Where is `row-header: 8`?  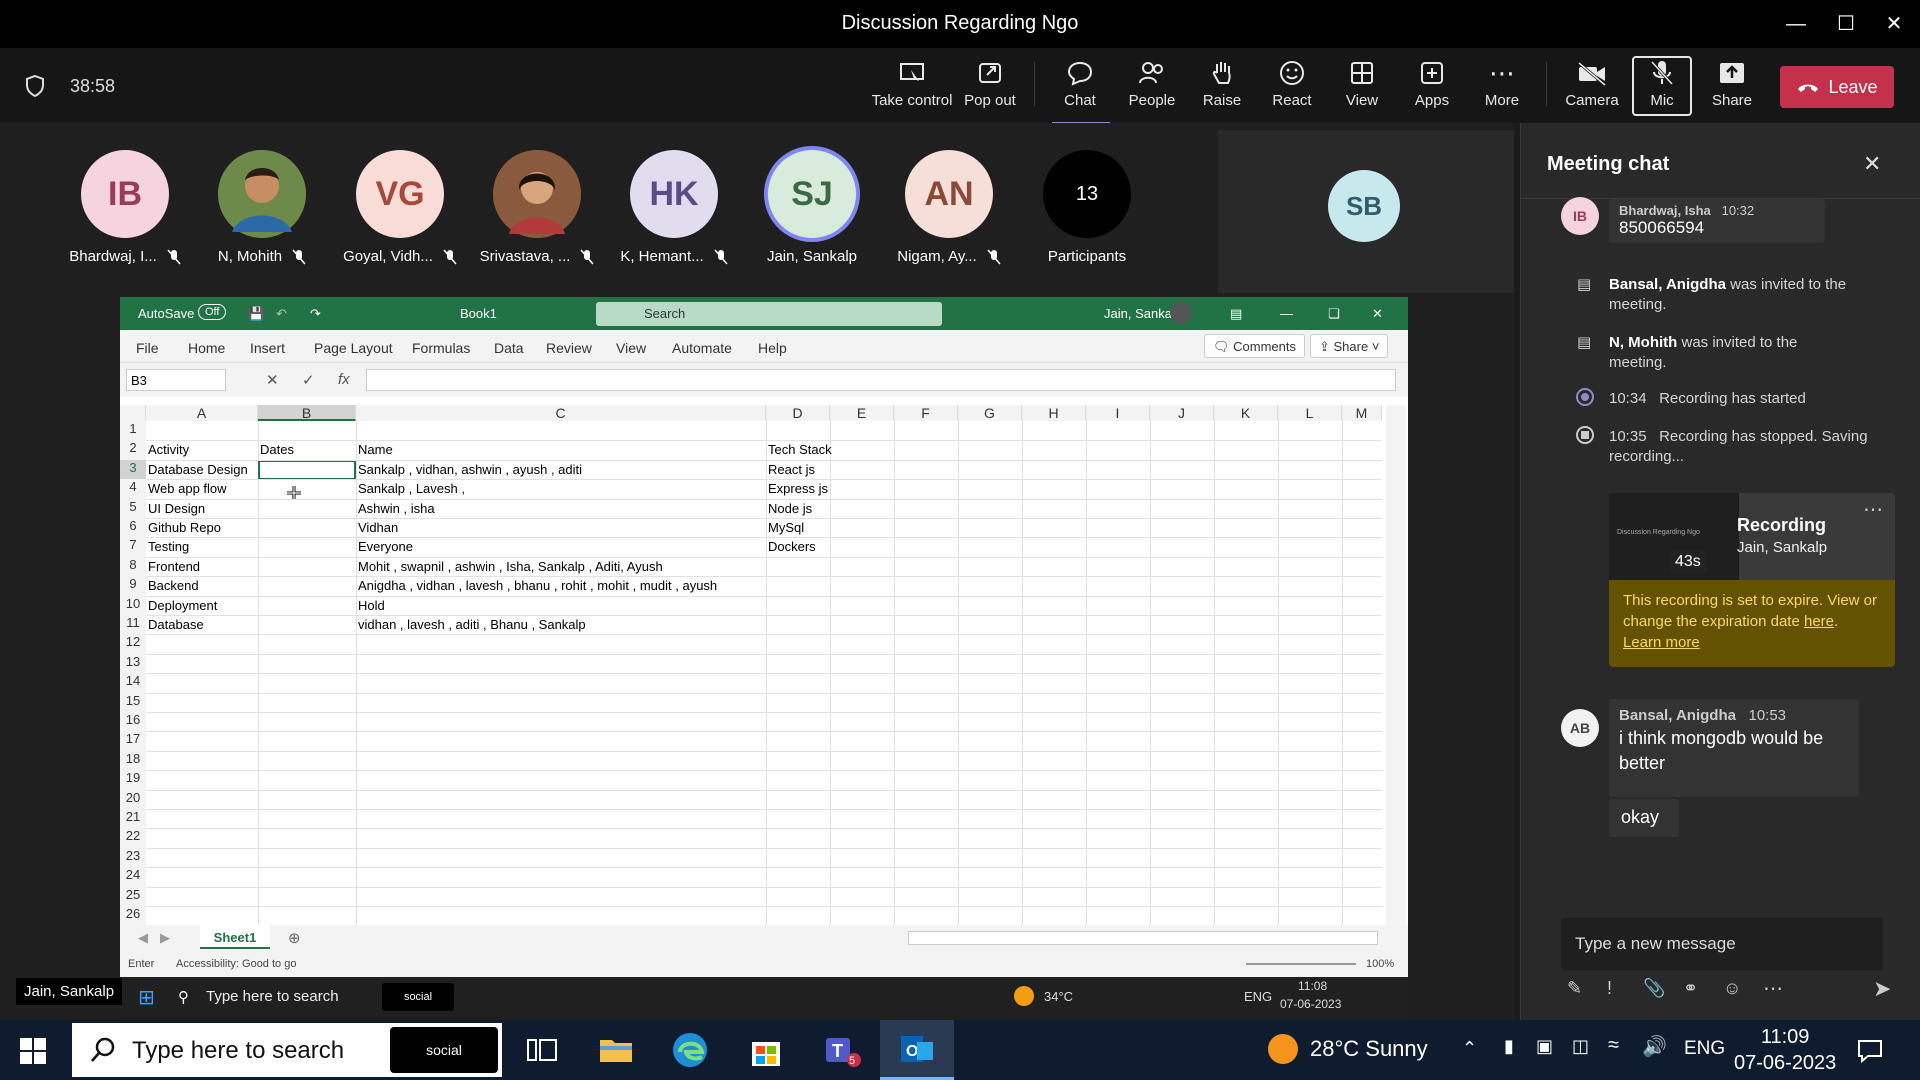
row-header: 8 is located at coordinates (133, 566).